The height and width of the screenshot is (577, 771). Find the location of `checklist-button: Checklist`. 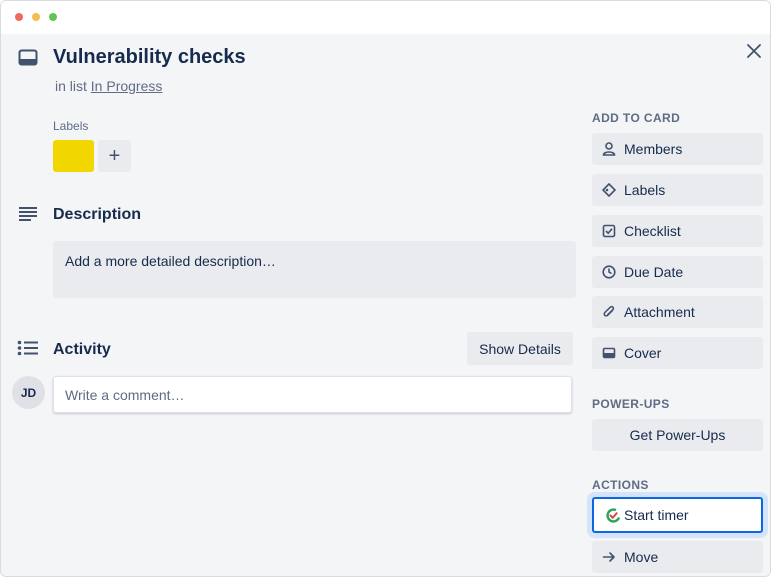

checklist-button: Checklist is located at coordinates (677, 231).